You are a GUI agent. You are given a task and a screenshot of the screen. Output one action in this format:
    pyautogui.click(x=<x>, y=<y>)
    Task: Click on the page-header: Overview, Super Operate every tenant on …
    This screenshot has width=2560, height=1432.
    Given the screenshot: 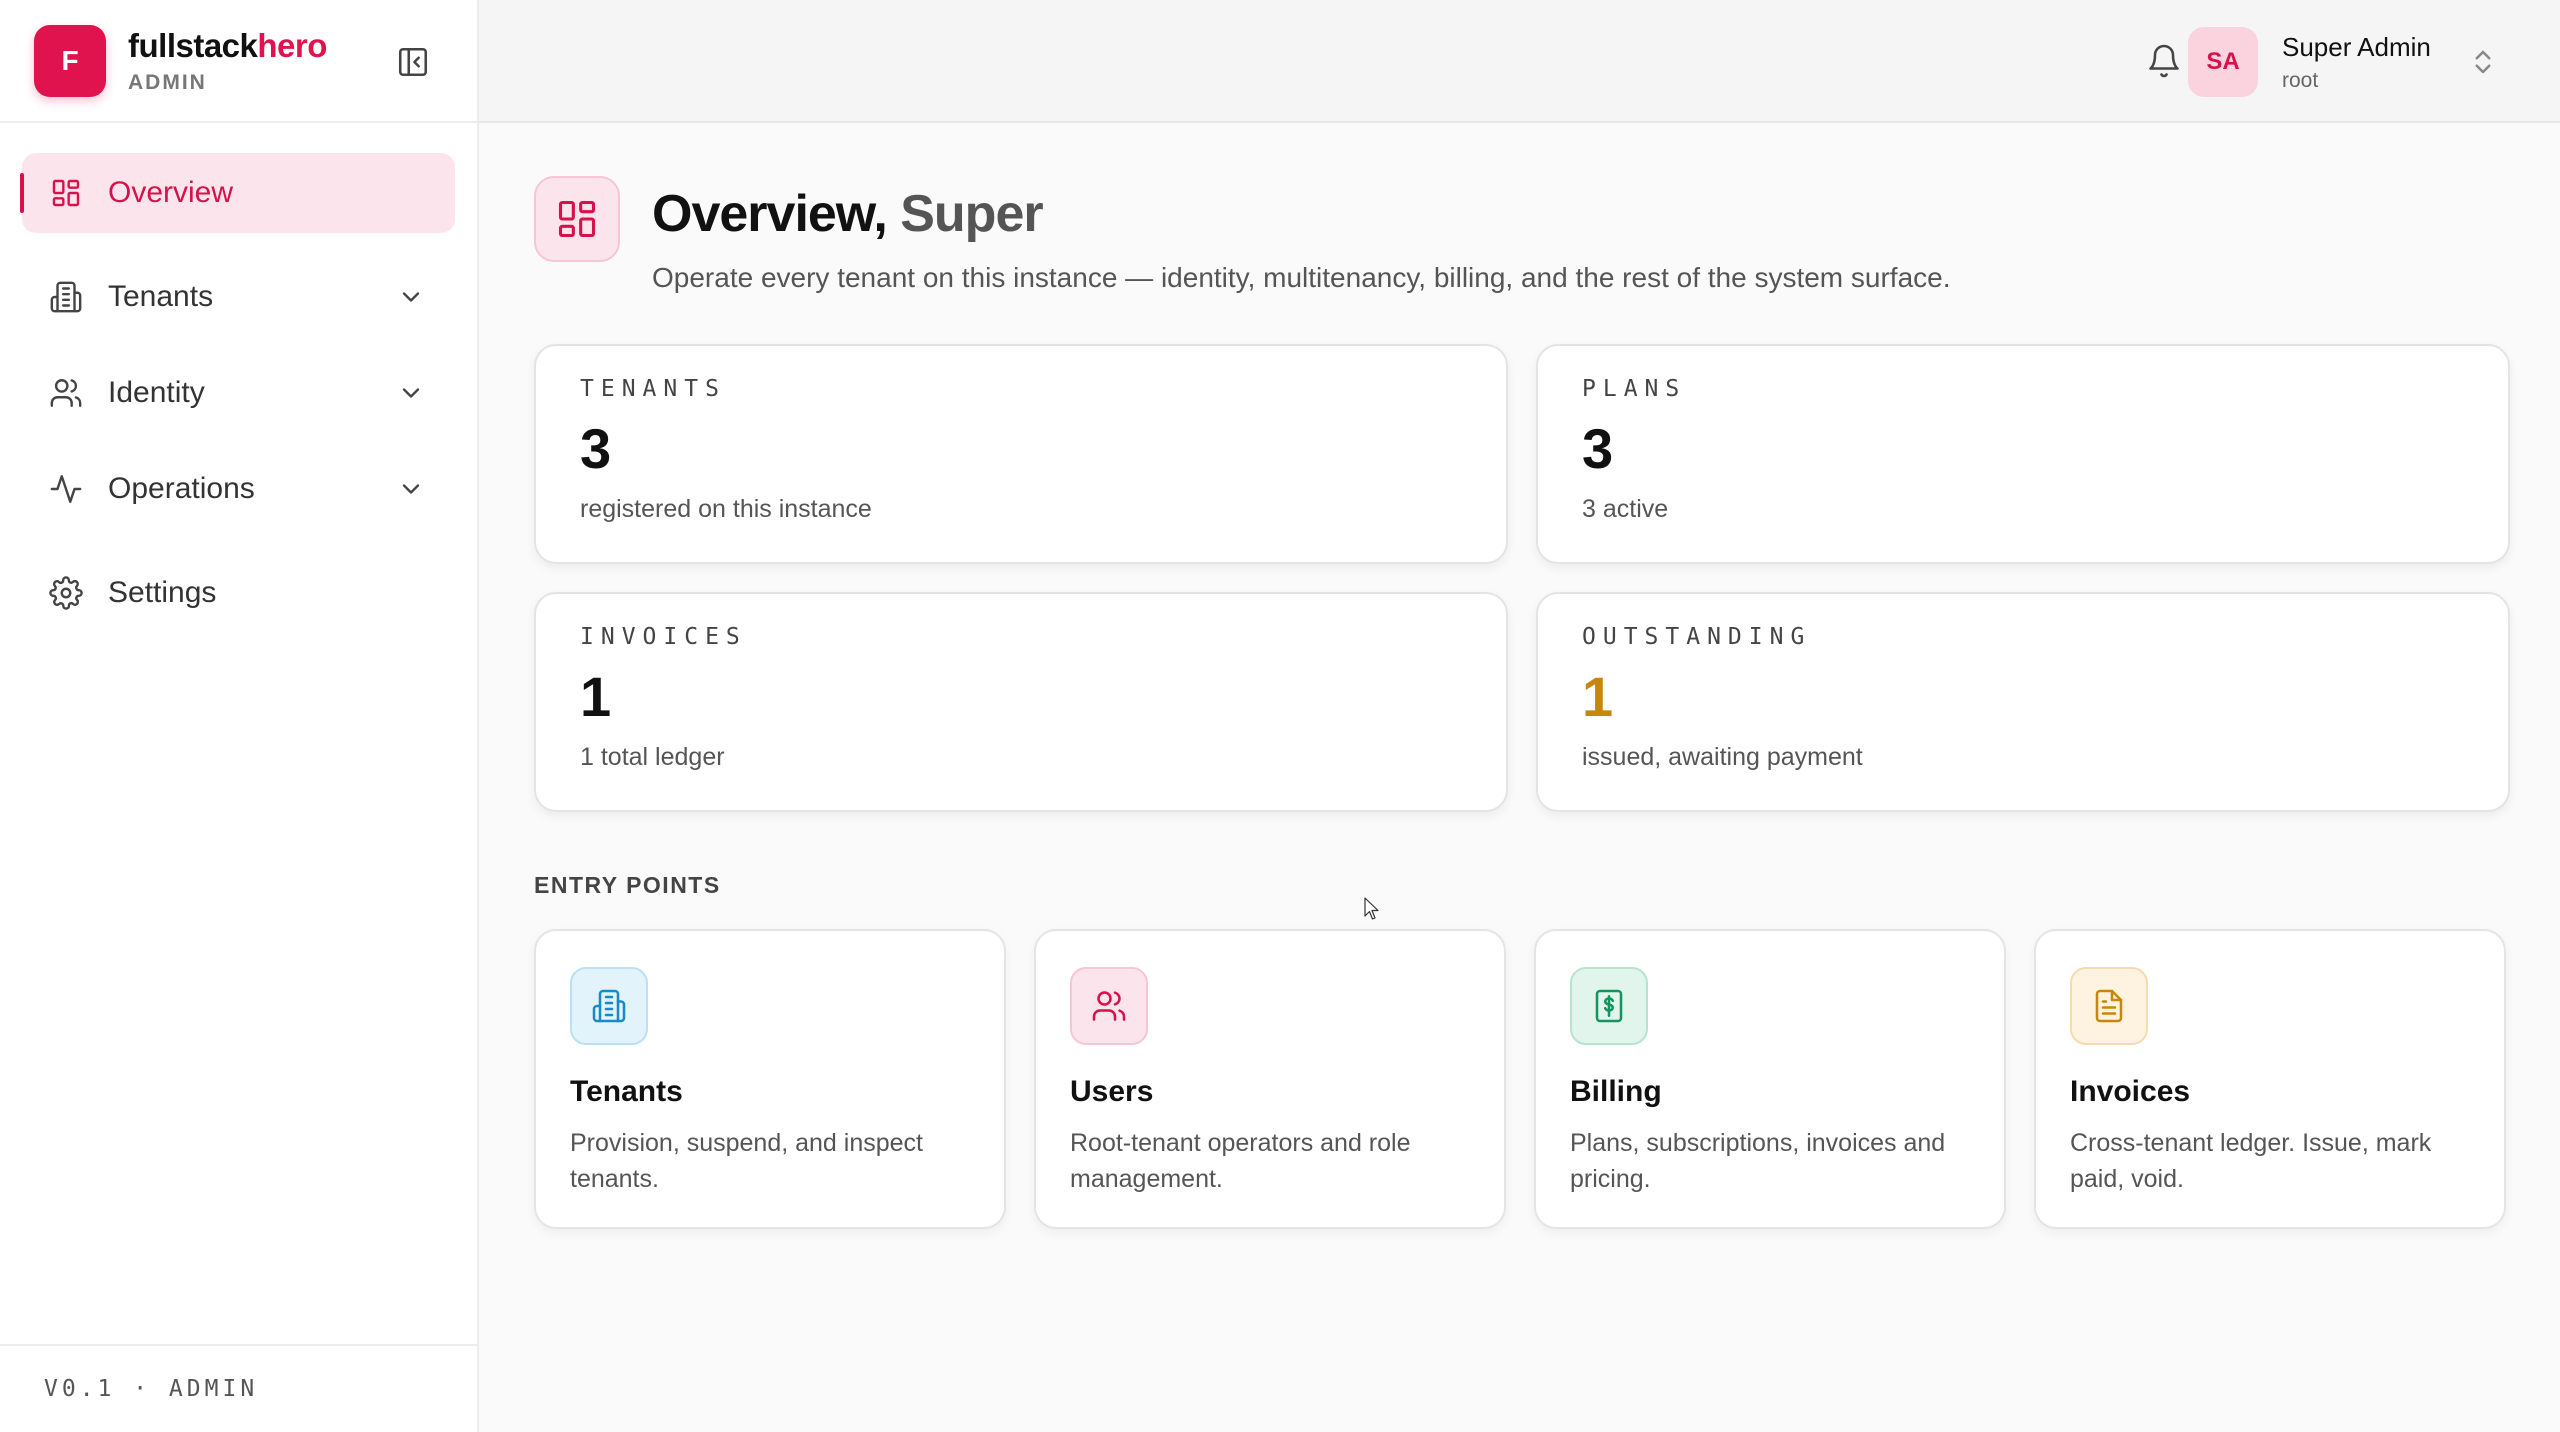 What is the action you would take?
    pyautogui.click(x=1521, y=235)
    